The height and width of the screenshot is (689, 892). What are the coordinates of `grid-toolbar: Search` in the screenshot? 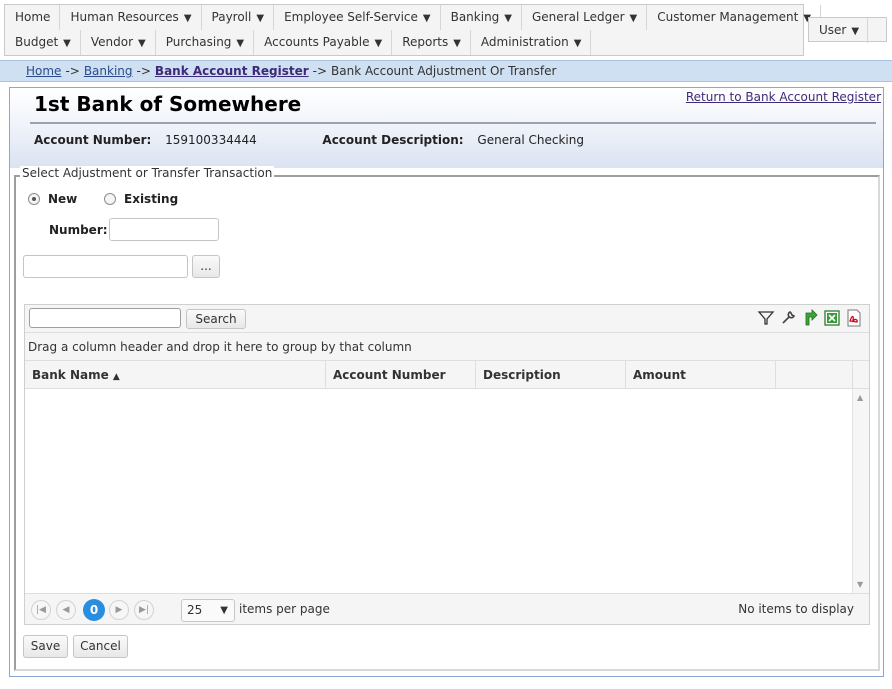 It's located at (447, 319).